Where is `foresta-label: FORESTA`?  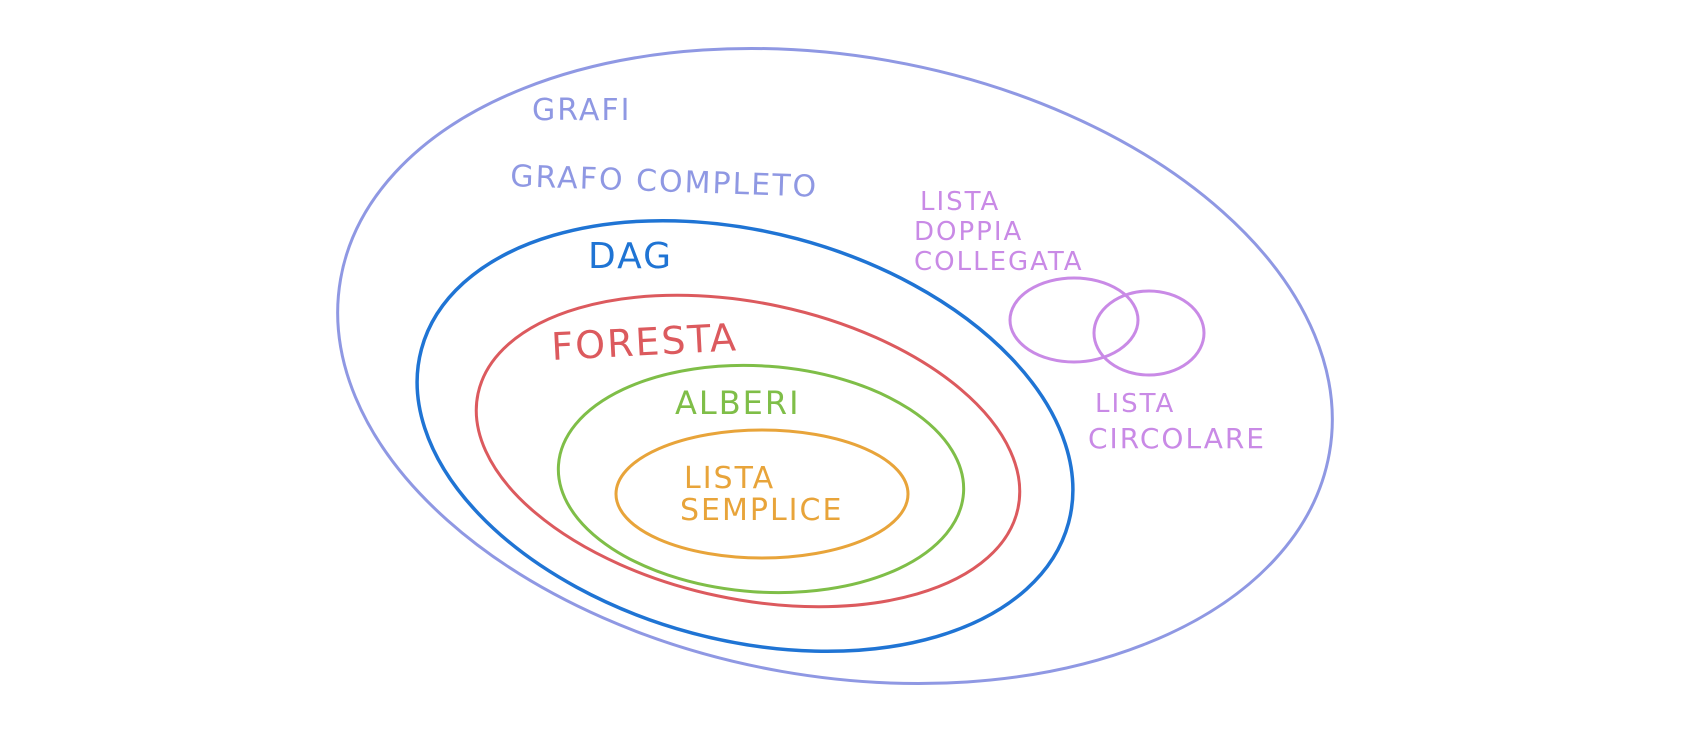 foresta-label: FORESTA is located at coordinates (644, 342).